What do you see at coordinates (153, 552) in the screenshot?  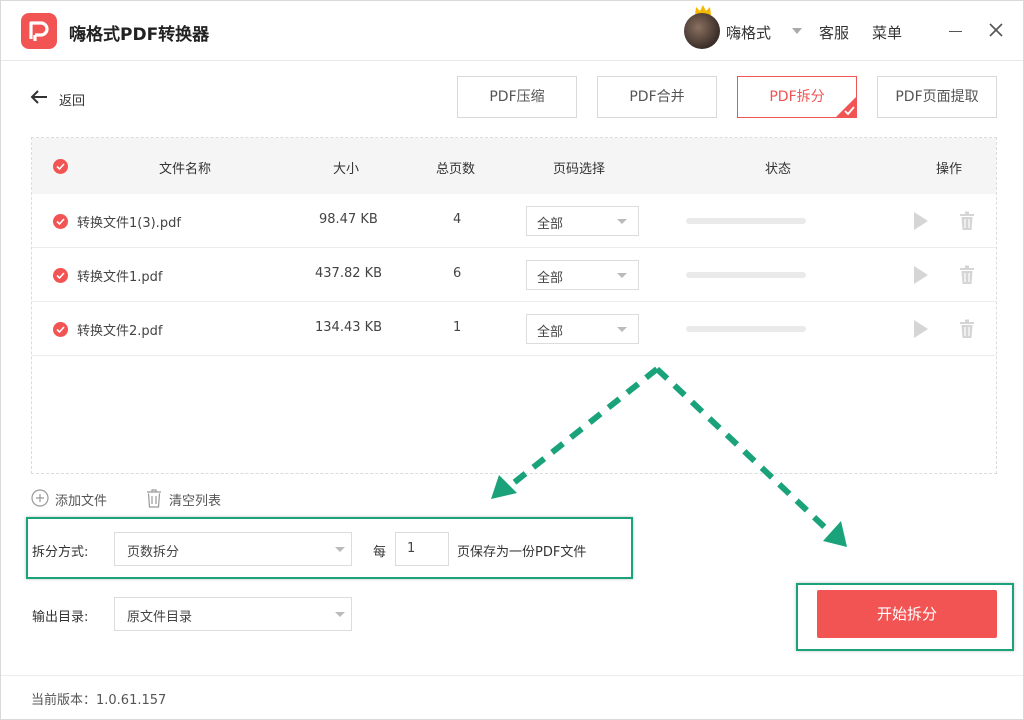 I see `split-mode-value: 页数拆分` at bounding box center [153, 552].